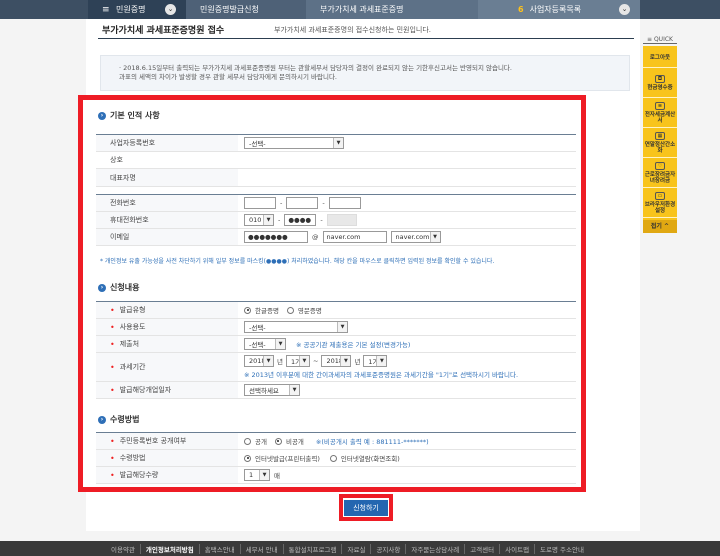 The width and height of the screenshot is (720, 556). I want to click on rrn-closed-radio, so click(278, 441).